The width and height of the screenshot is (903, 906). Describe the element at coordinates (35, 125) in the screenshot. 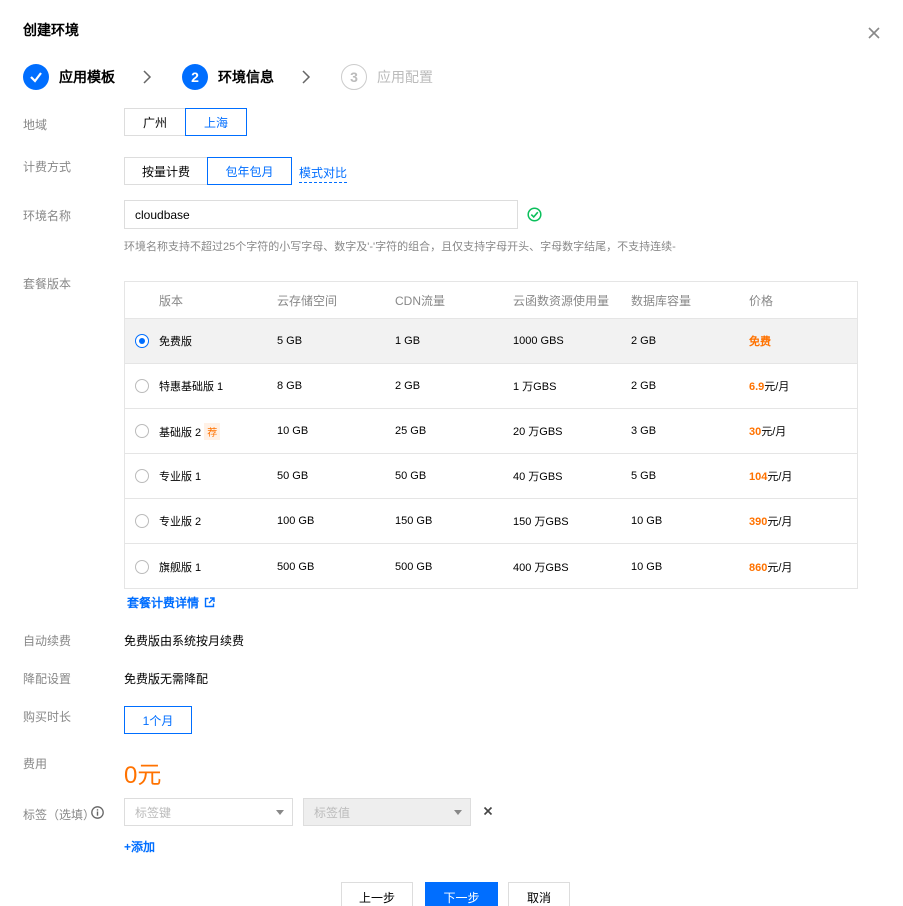

I see `region-label: 地域` at that location.